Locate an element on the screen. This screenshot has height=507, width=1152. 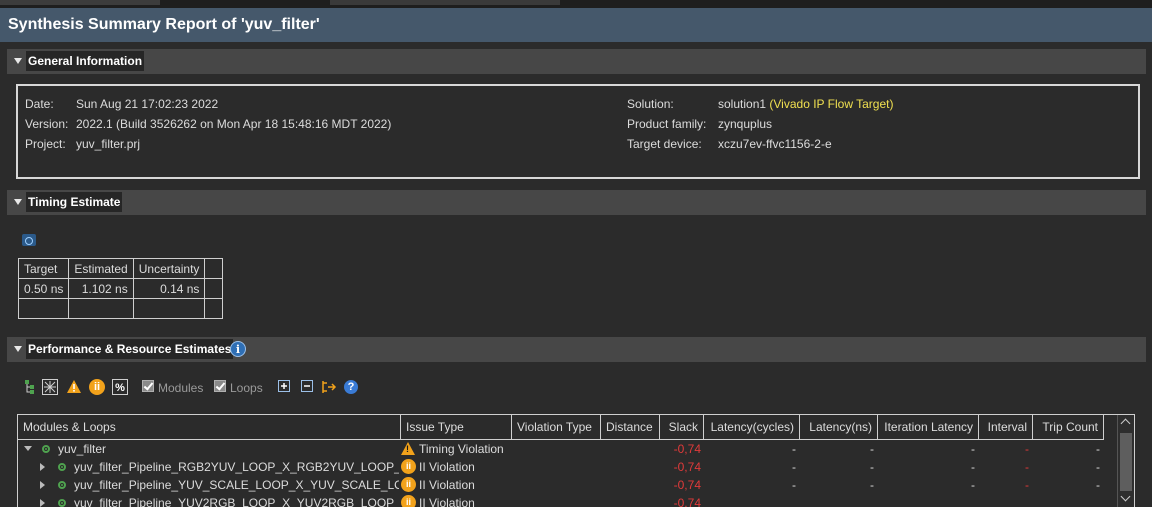
collapse-all-icon is located at coordinates (307, 387).